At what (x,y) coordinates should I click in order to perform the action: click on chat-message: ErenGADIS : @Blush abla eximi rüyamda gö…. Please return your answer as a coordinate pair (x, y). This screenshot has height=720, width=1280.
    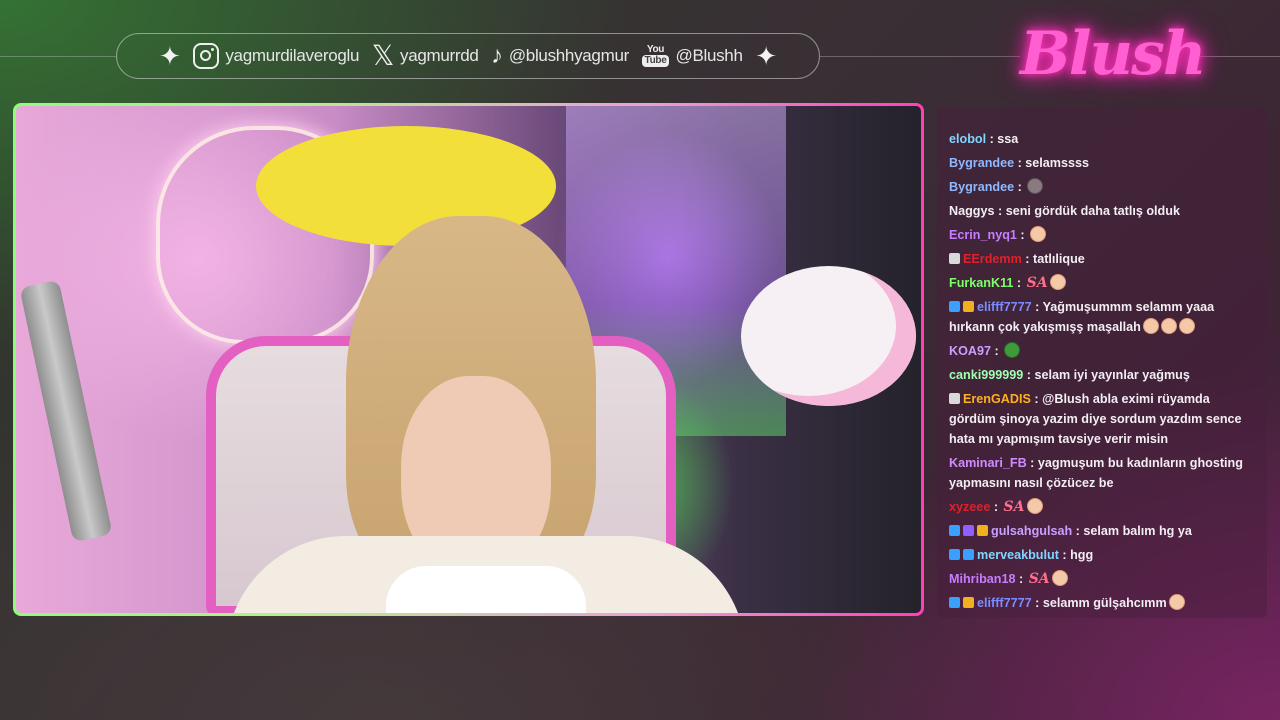
    Looking at the image, I should click on (1103, 419).